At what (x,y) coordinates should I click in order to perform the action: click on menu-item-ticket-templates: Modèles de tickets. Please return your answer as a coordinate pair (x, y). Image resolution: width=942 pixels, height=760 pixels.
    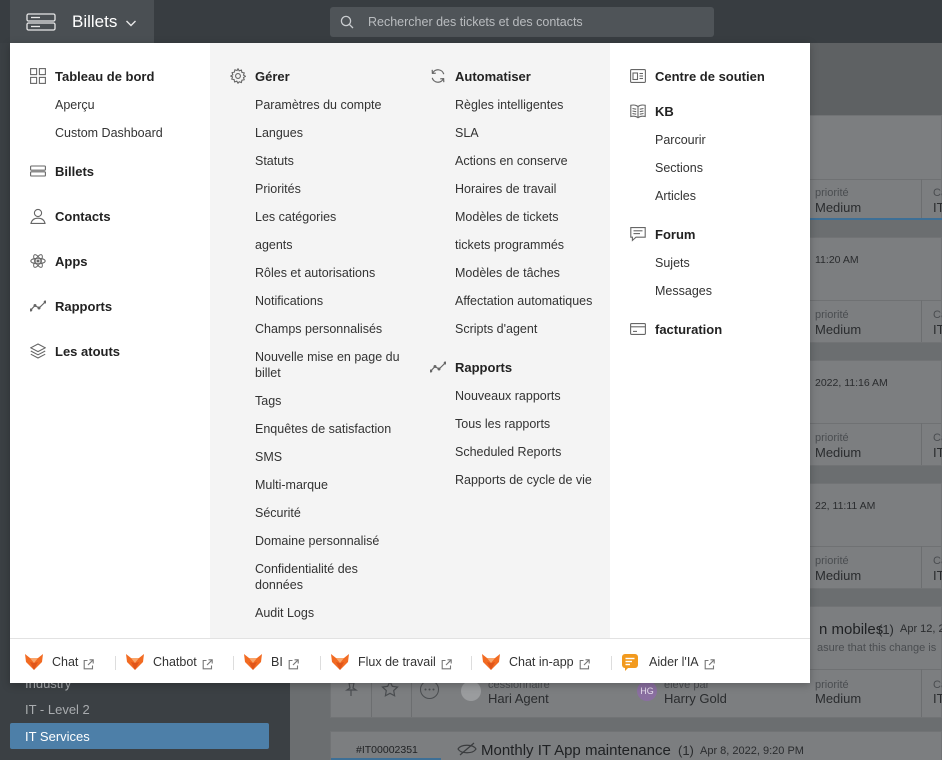
    Looking at the image, I should click on (530, 217).